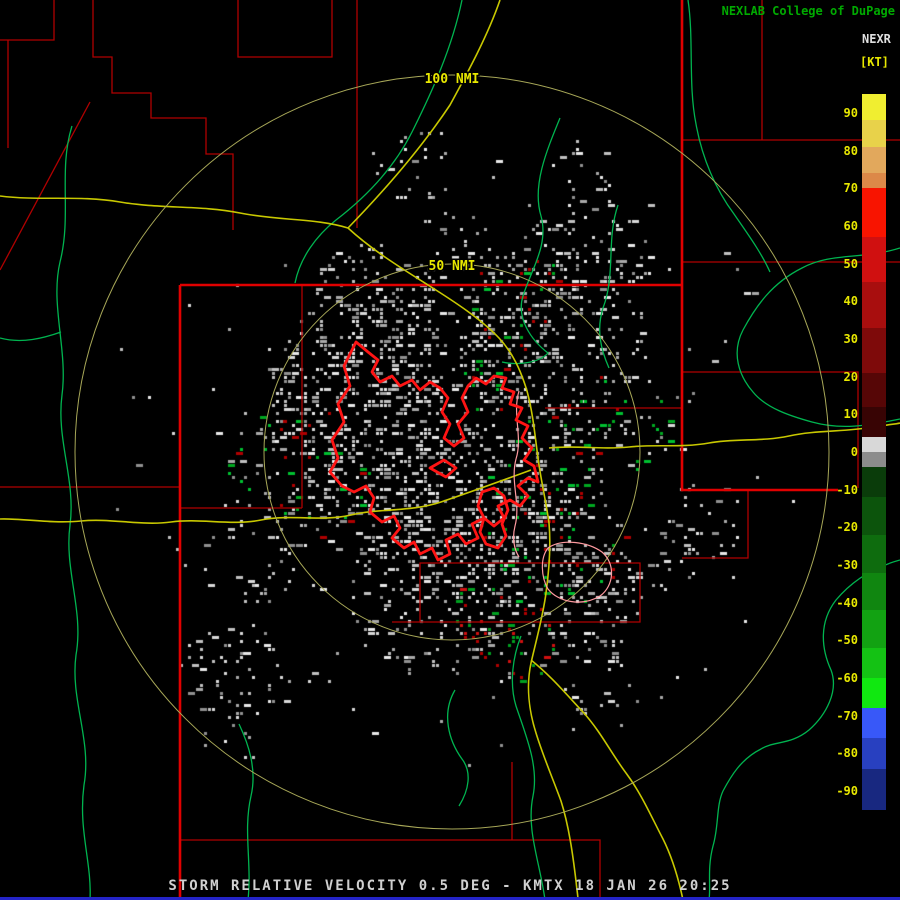 The width and height of the screenshot is (900, 900). Describe the element at coordinates (847, 602) in the screenshot. I see `colorbar-tick-label: -40` at that location.